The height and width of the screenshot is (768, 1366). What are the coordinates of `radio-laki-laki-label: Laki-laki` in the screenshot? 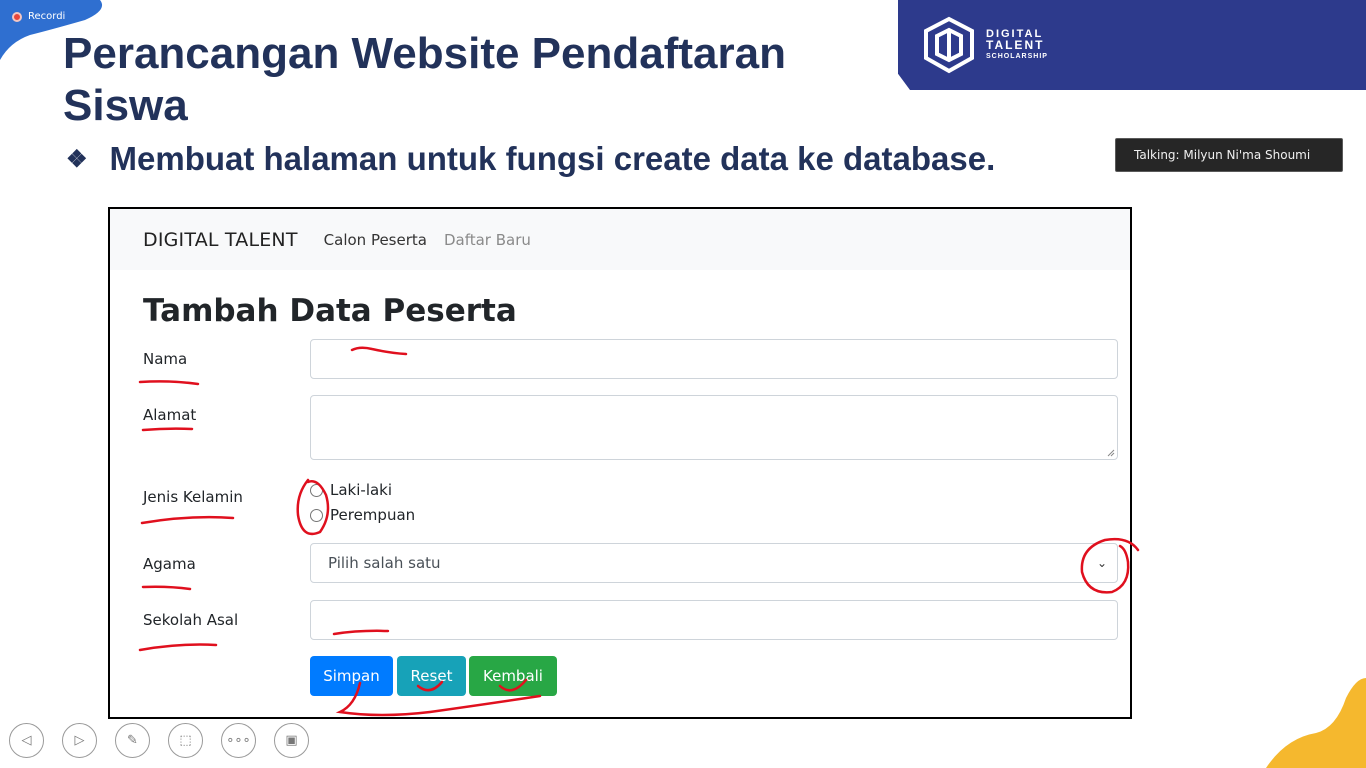 It's located at (361, 490).